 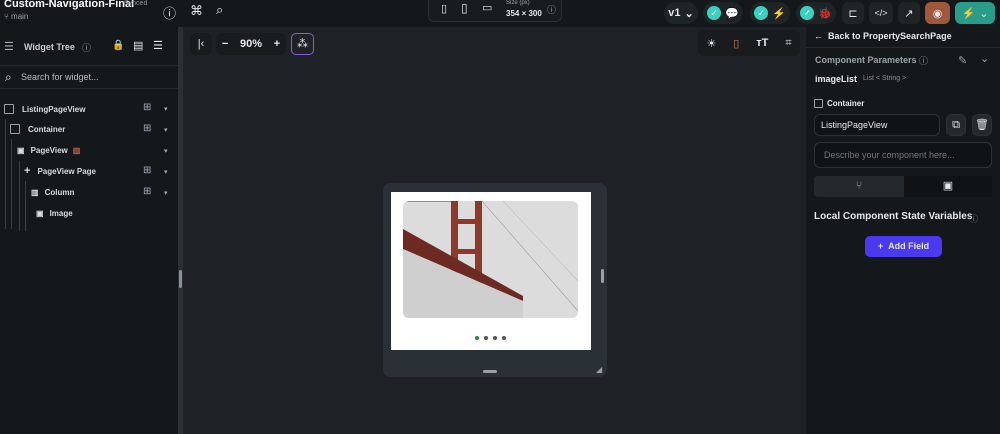 What do you see at coordinates (982, 125) in the screenshot?
I see `delete-icon: 🗑` at bounding box center [982, 125].